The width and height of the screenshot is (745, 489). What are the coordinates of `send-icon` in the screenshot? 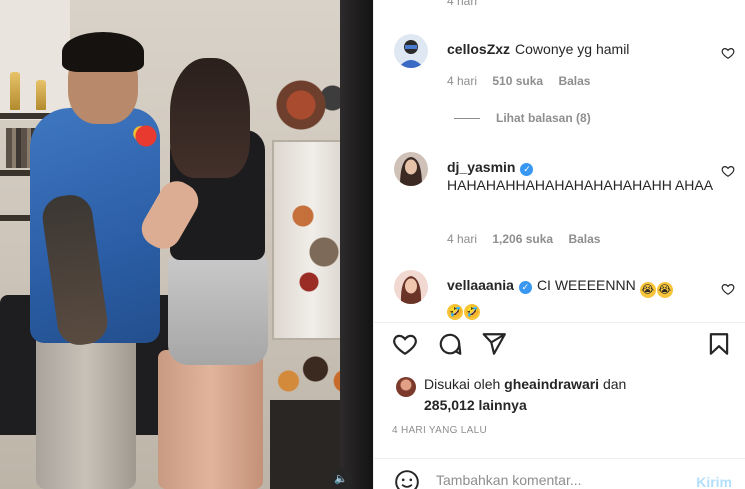 It's located at (494, 344).